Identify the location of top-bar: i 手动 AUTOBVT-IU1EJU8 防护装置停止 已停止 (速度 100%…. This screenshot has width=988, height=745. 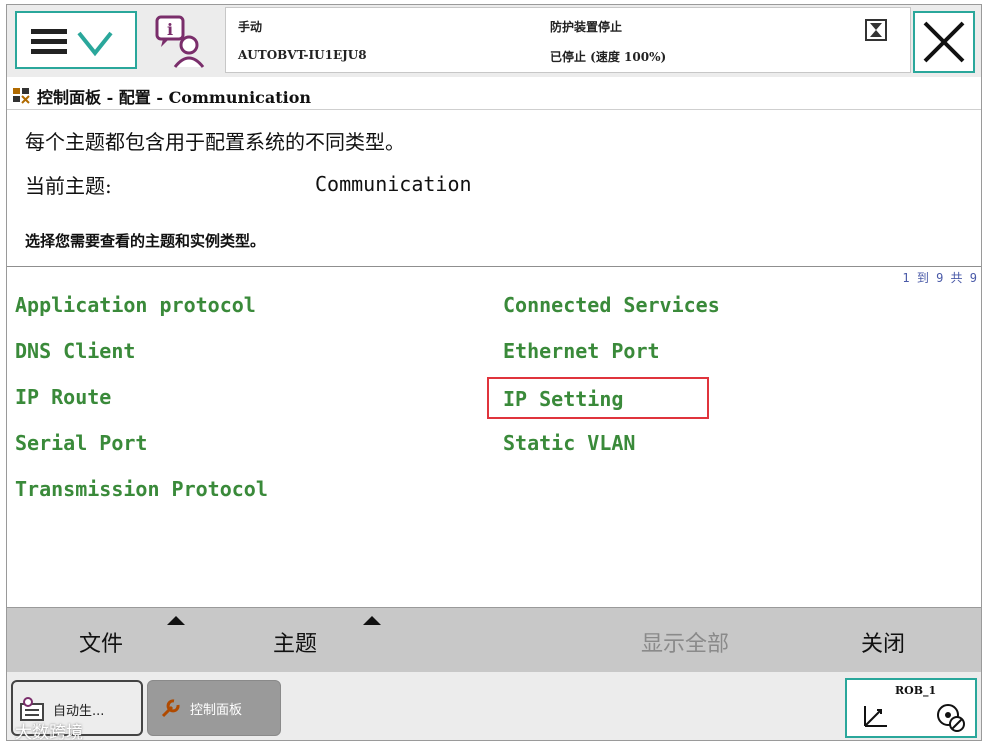
(494, 41).